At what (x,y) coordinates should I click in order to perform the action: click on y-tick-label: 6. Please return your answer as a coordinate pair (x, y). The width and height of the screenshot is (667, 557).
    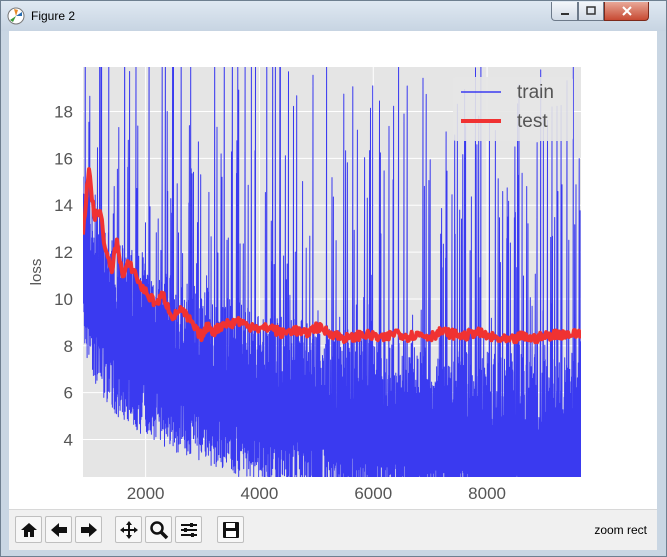
    Looking at the image, I should click on (68, 393).